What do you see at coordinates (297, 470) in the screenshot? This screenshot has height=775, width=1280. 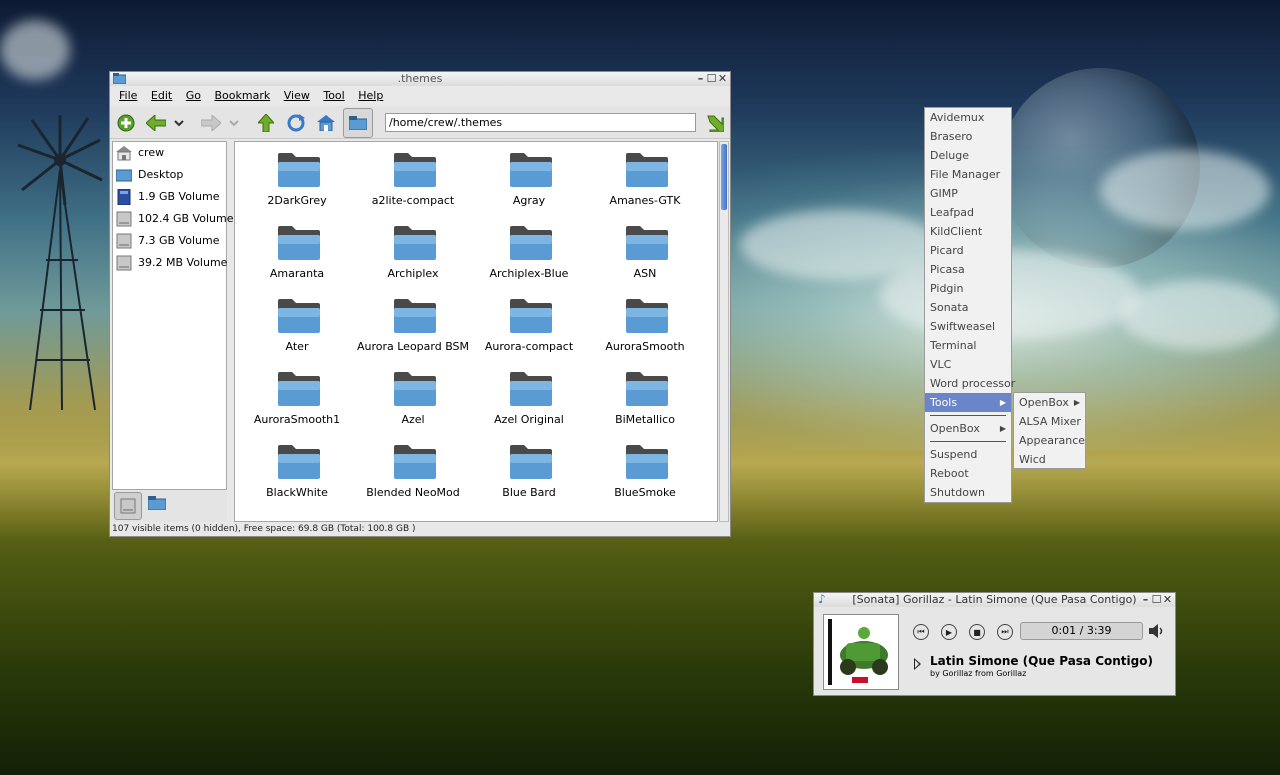 I see `folder-item: BlackWhite` at bounding box center [297, 470].